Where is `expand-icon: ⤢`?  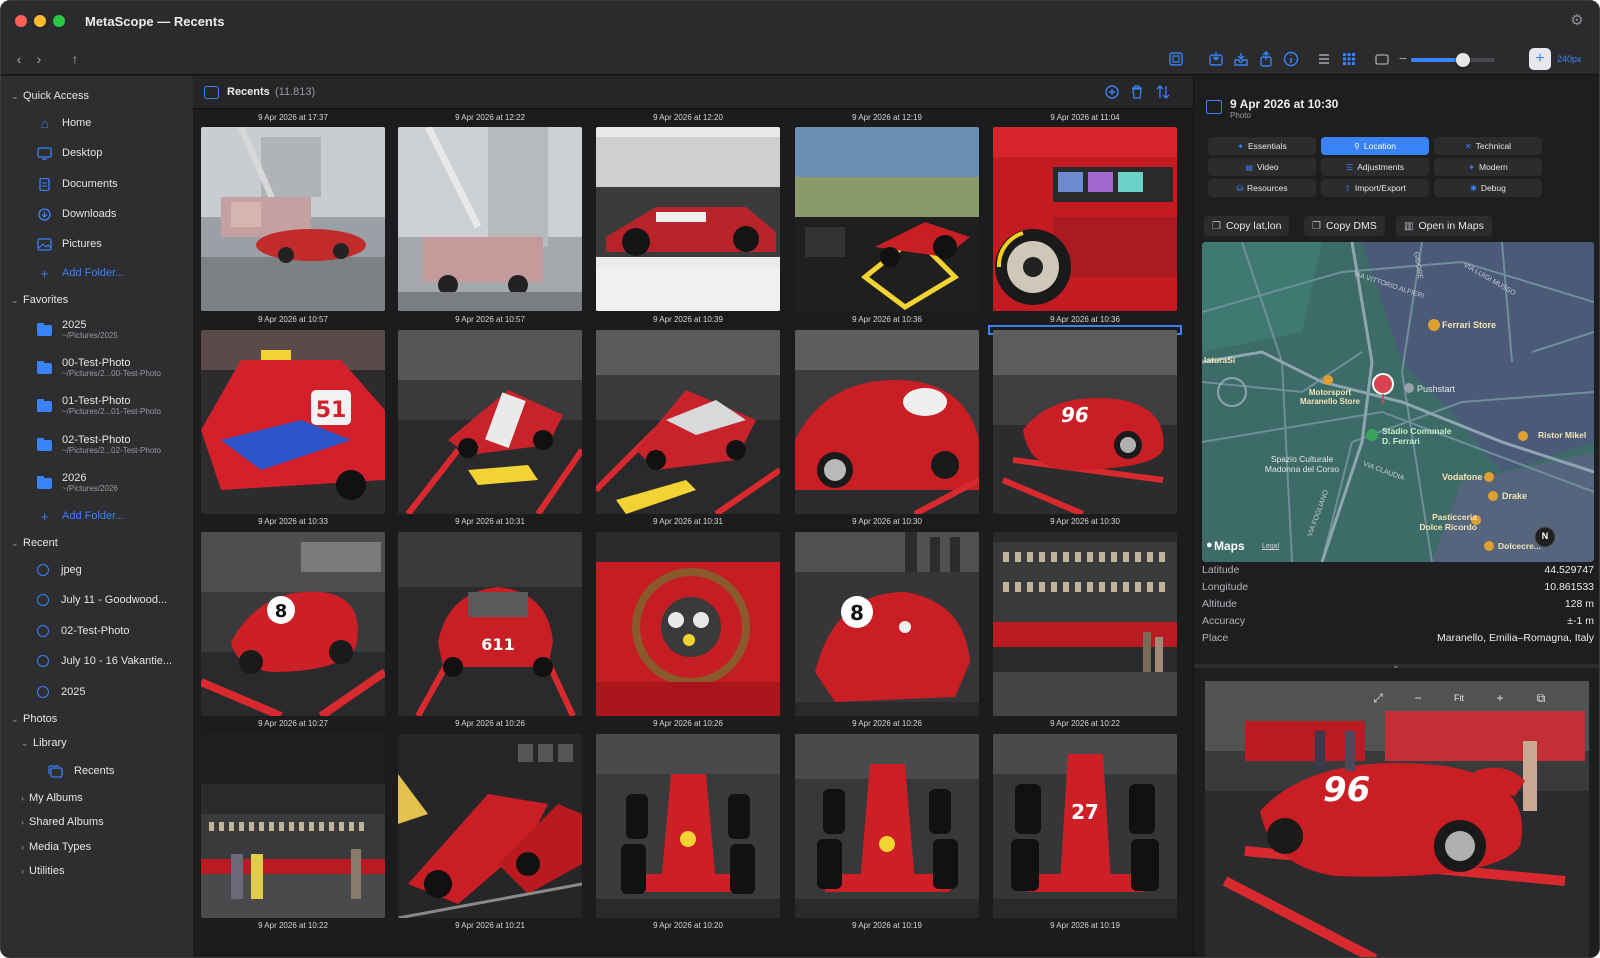 expand-icon: ⤢ is located at coordinates (1378, 698).